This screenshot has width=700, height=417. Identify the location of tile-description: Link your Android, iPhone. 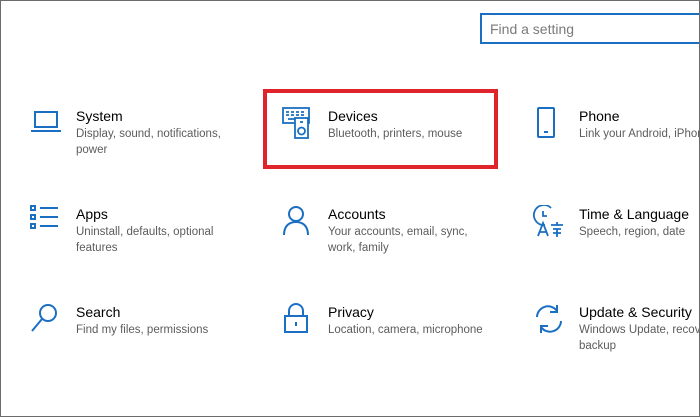
(639, 134).